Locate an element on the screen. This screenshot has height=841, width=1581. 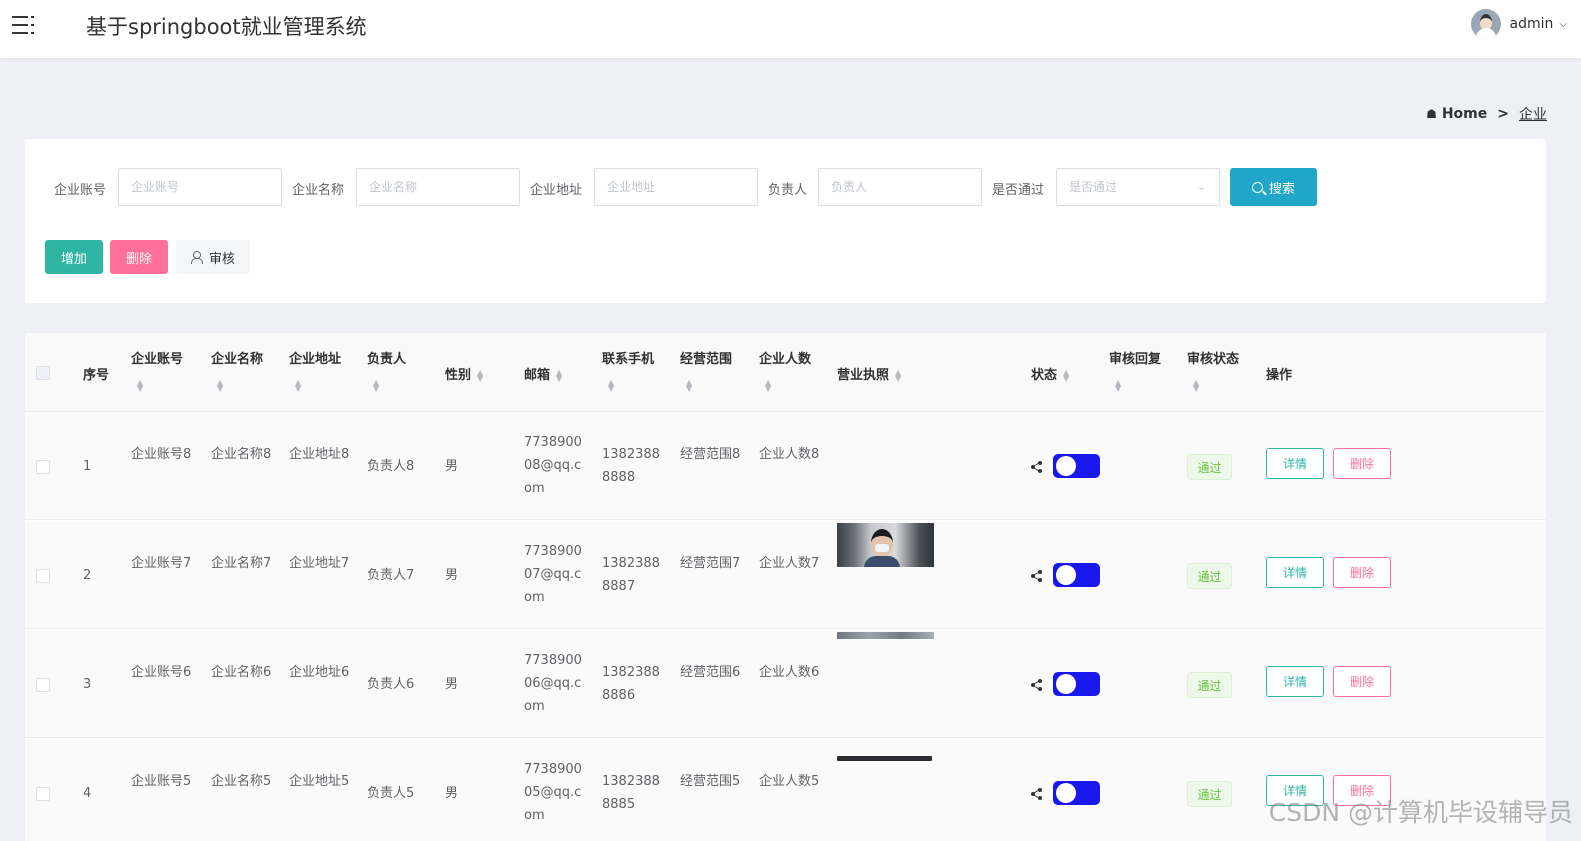
batch-delete-button: 删除 is located at coordinates (139, 257).